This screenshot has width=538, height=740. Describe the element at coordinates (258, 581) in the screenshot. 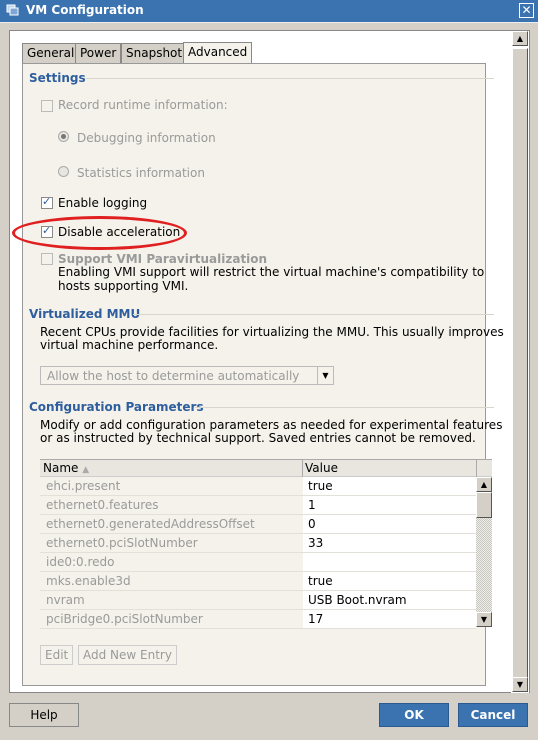

I see `table-row: mks.enable3d true` at that location.